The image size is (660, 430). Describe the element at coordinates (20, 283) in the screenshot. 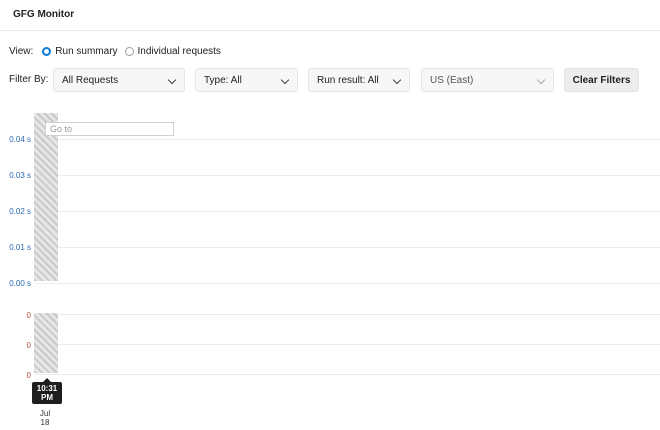

I see `response-axis-tick: 0.00 s` at that location.